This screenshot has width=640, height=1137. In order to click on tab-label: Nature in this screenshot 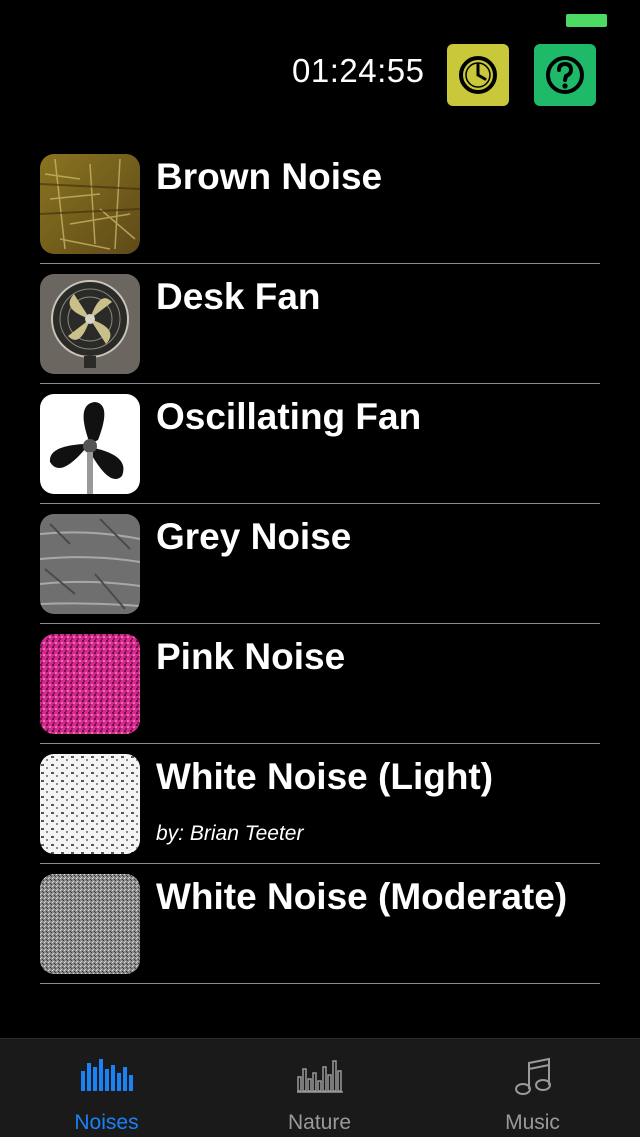, I will do `click(319, 1122)`.